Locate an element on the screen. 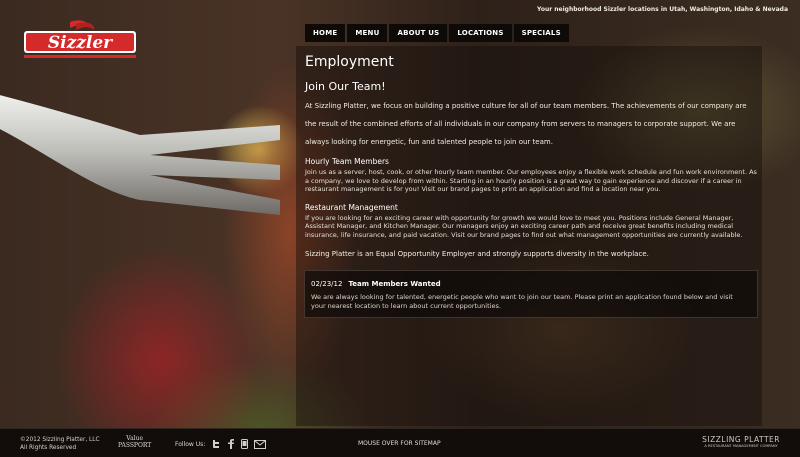 The image size is (800, 457). nav-about-us: ABOUT US is located at coordinates (418, 33).